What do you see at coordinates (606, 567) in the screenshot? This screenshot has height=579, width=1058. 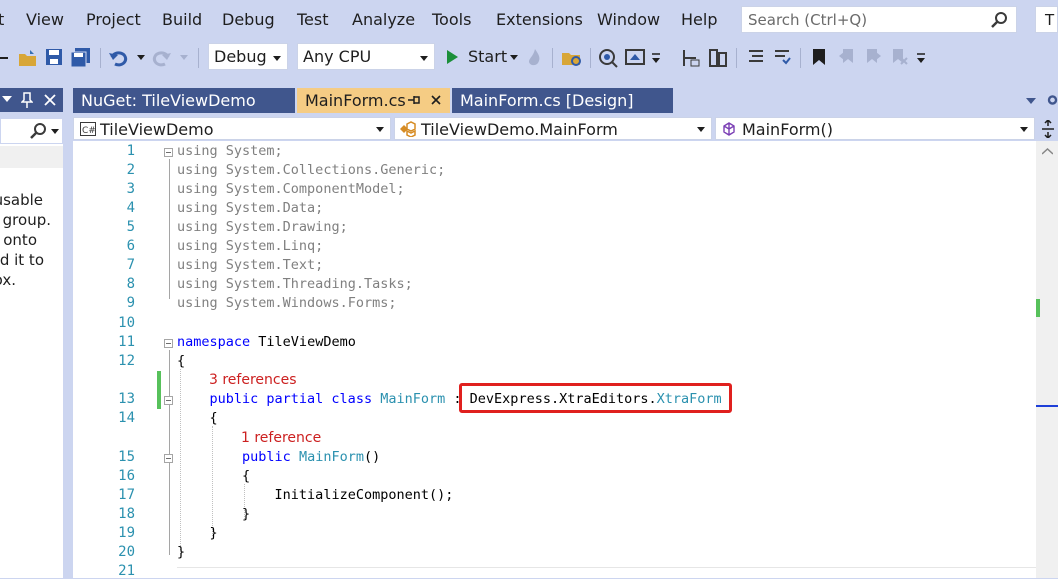 I see `current-line-indicator` at bounding box center [606, 567].